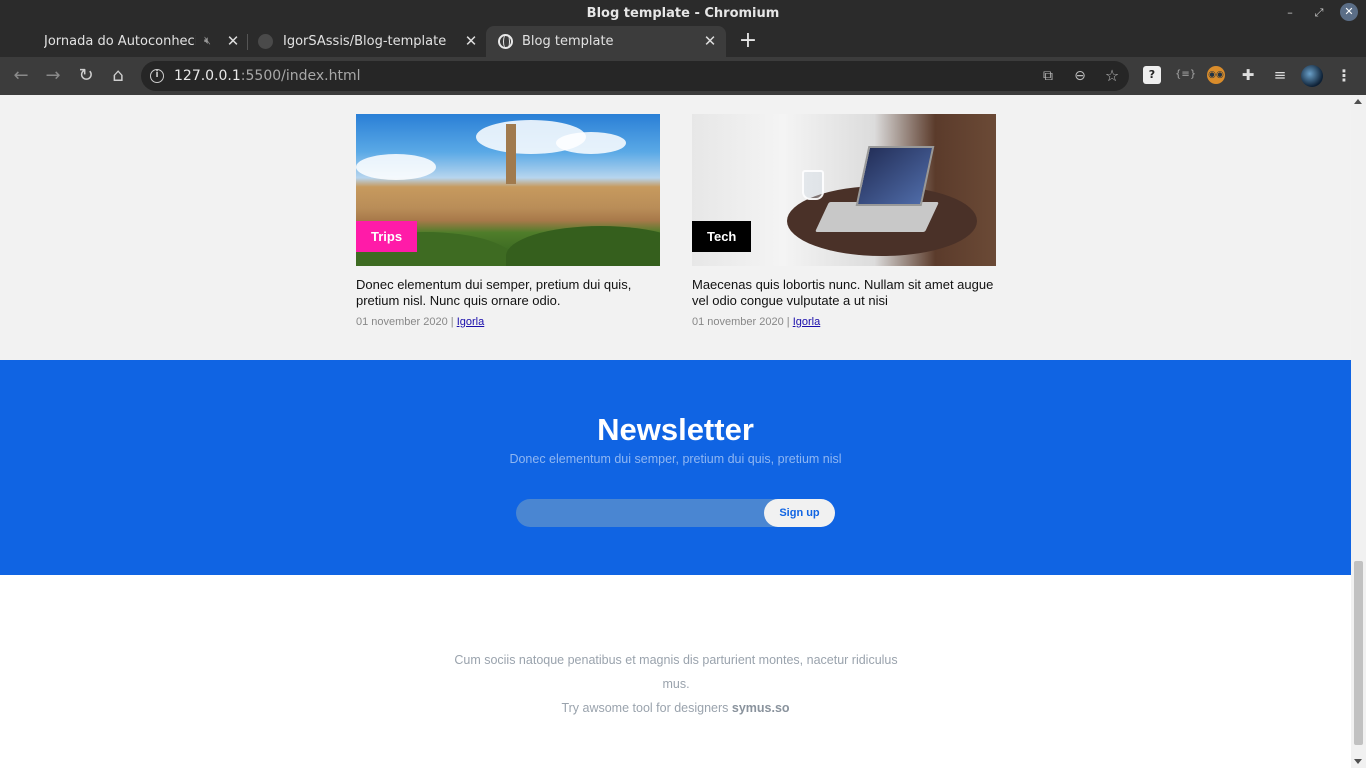 The image size is (1366, 768). I want to click on vertical-scrollbar, so click(1358, 431).